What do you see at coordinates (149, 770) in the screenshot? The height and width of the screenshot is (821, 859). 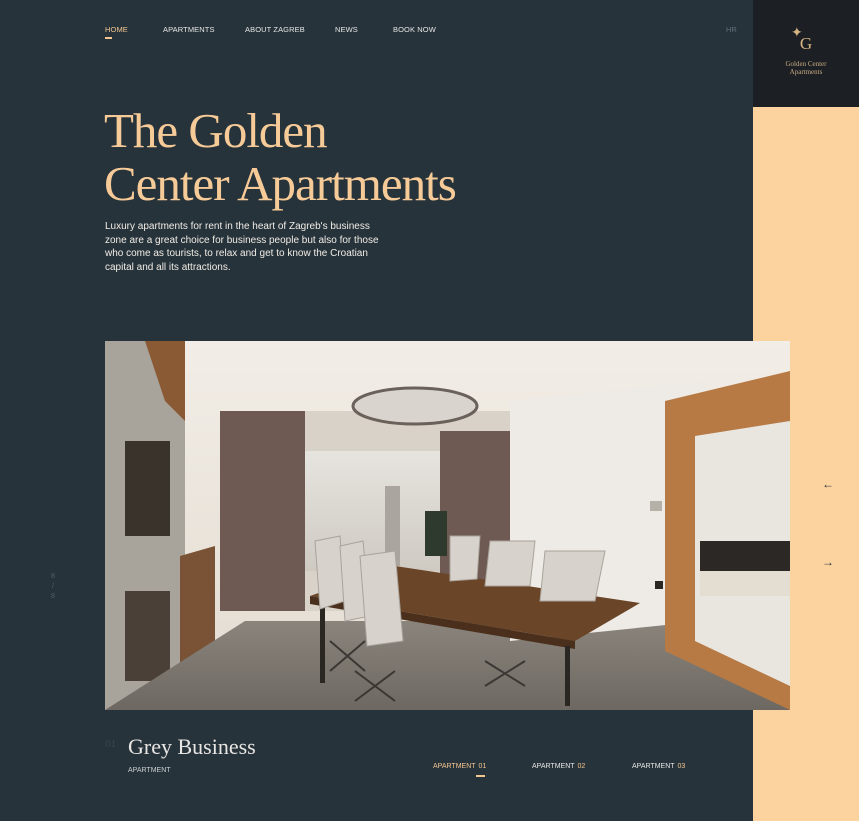 I see `apartment-subtitle: APARTMENT` at bounding box center [149, 770].